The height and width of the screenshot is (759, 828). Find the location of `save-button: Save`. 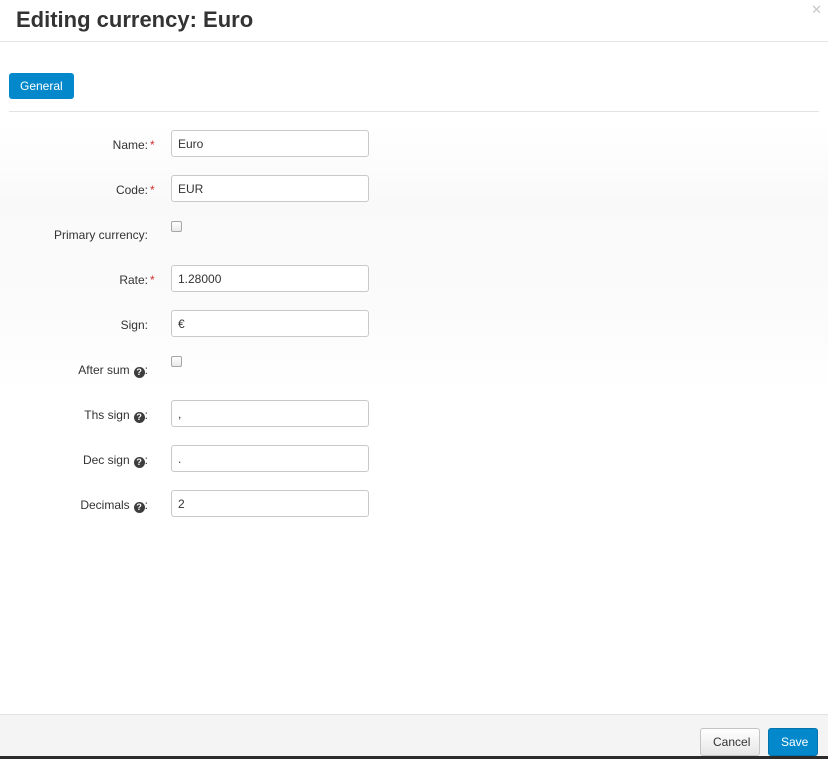

save-button: Save is located at coordinates (793, 742).